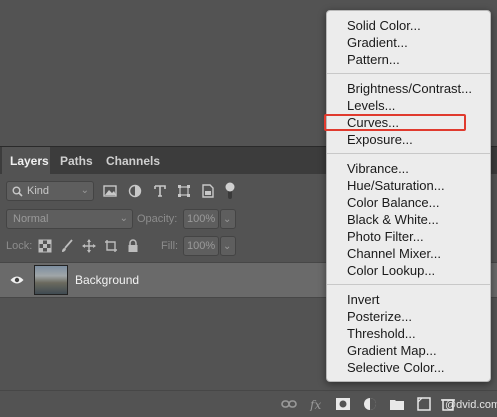  What do you see at coordinates (89, 246) in the screenshot?
I see `lock-position-icon` at bounding box center [89, 246].